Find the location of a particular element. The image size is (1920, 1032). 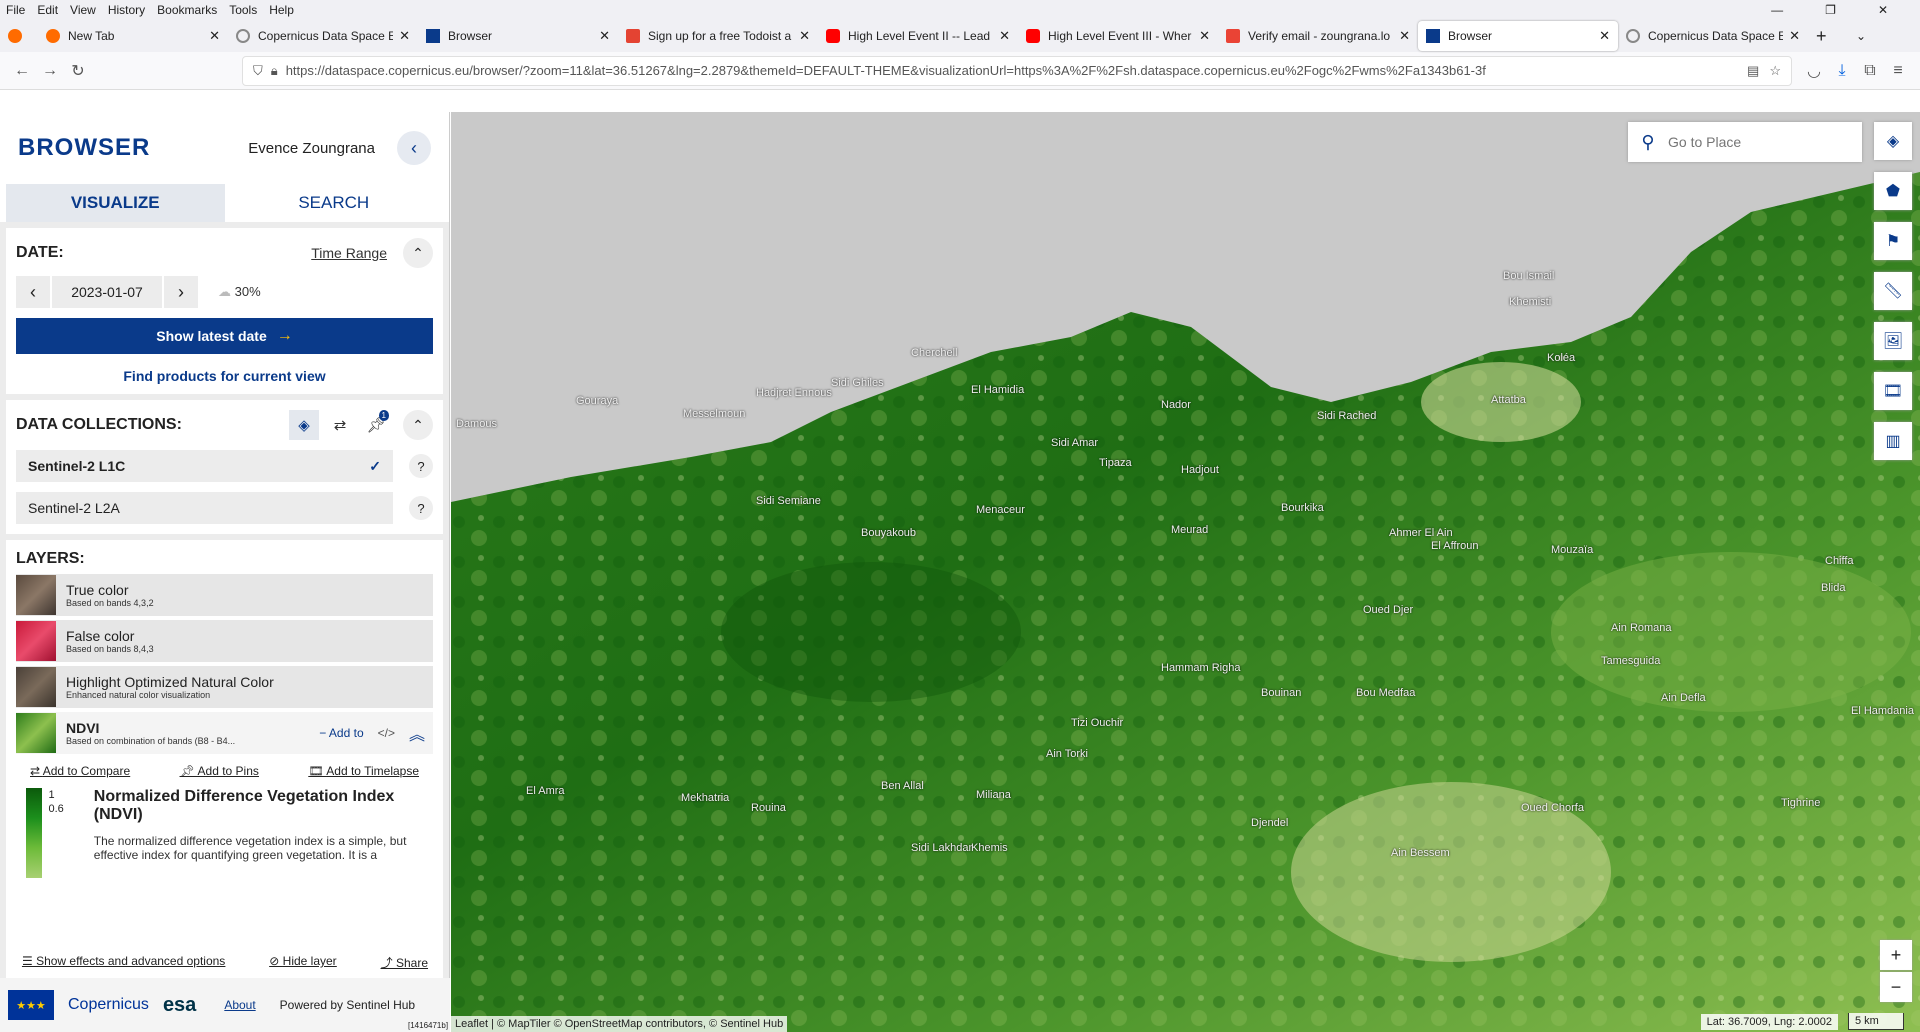

timelapse-film-icon: 🎞︎ is located at coordinates (1893, 391).